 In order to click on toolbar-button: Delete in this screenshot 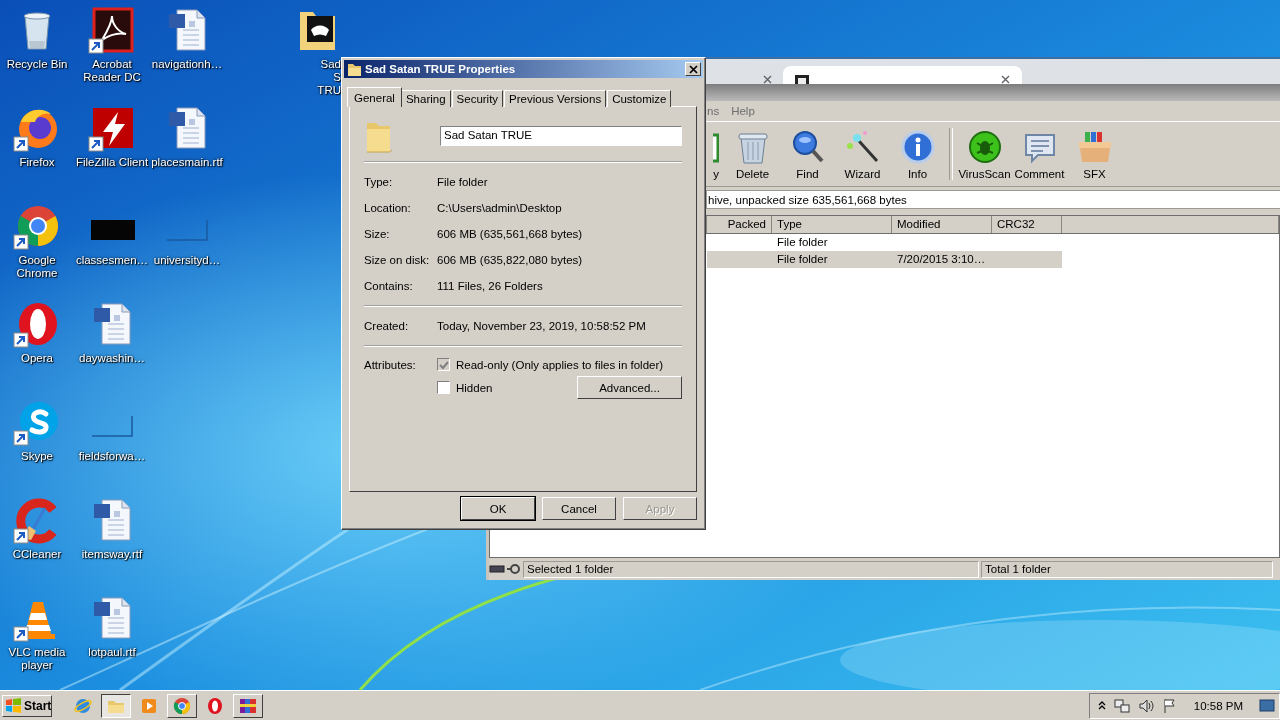, I will do `click(752, 157)`.